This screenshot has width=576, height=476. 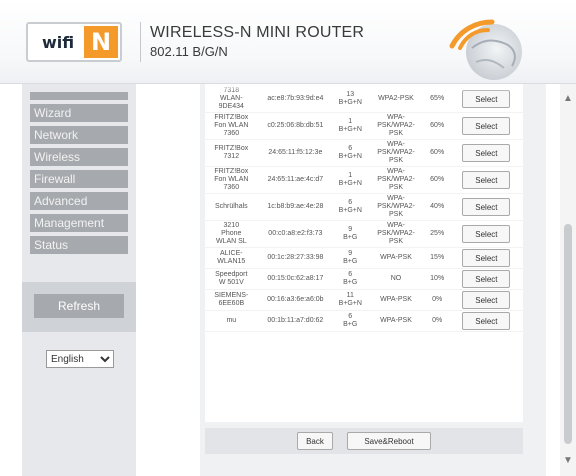 I want to click on sidebar-item-wireless: Wireless, so click(x=79, y=157).